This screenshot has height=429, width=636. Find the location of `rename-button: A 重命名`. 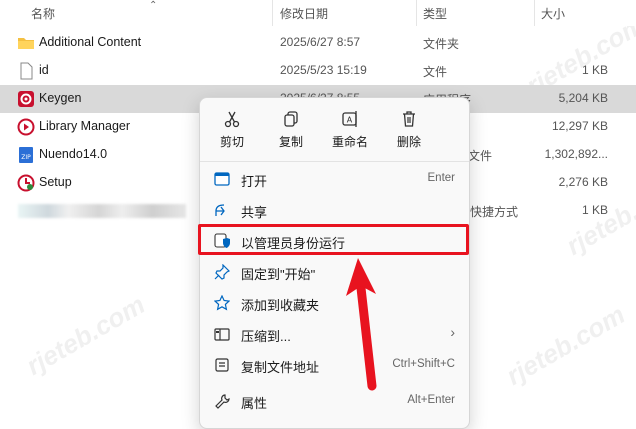

rename-button: A 重命名 is located at coordinates (350, 130).